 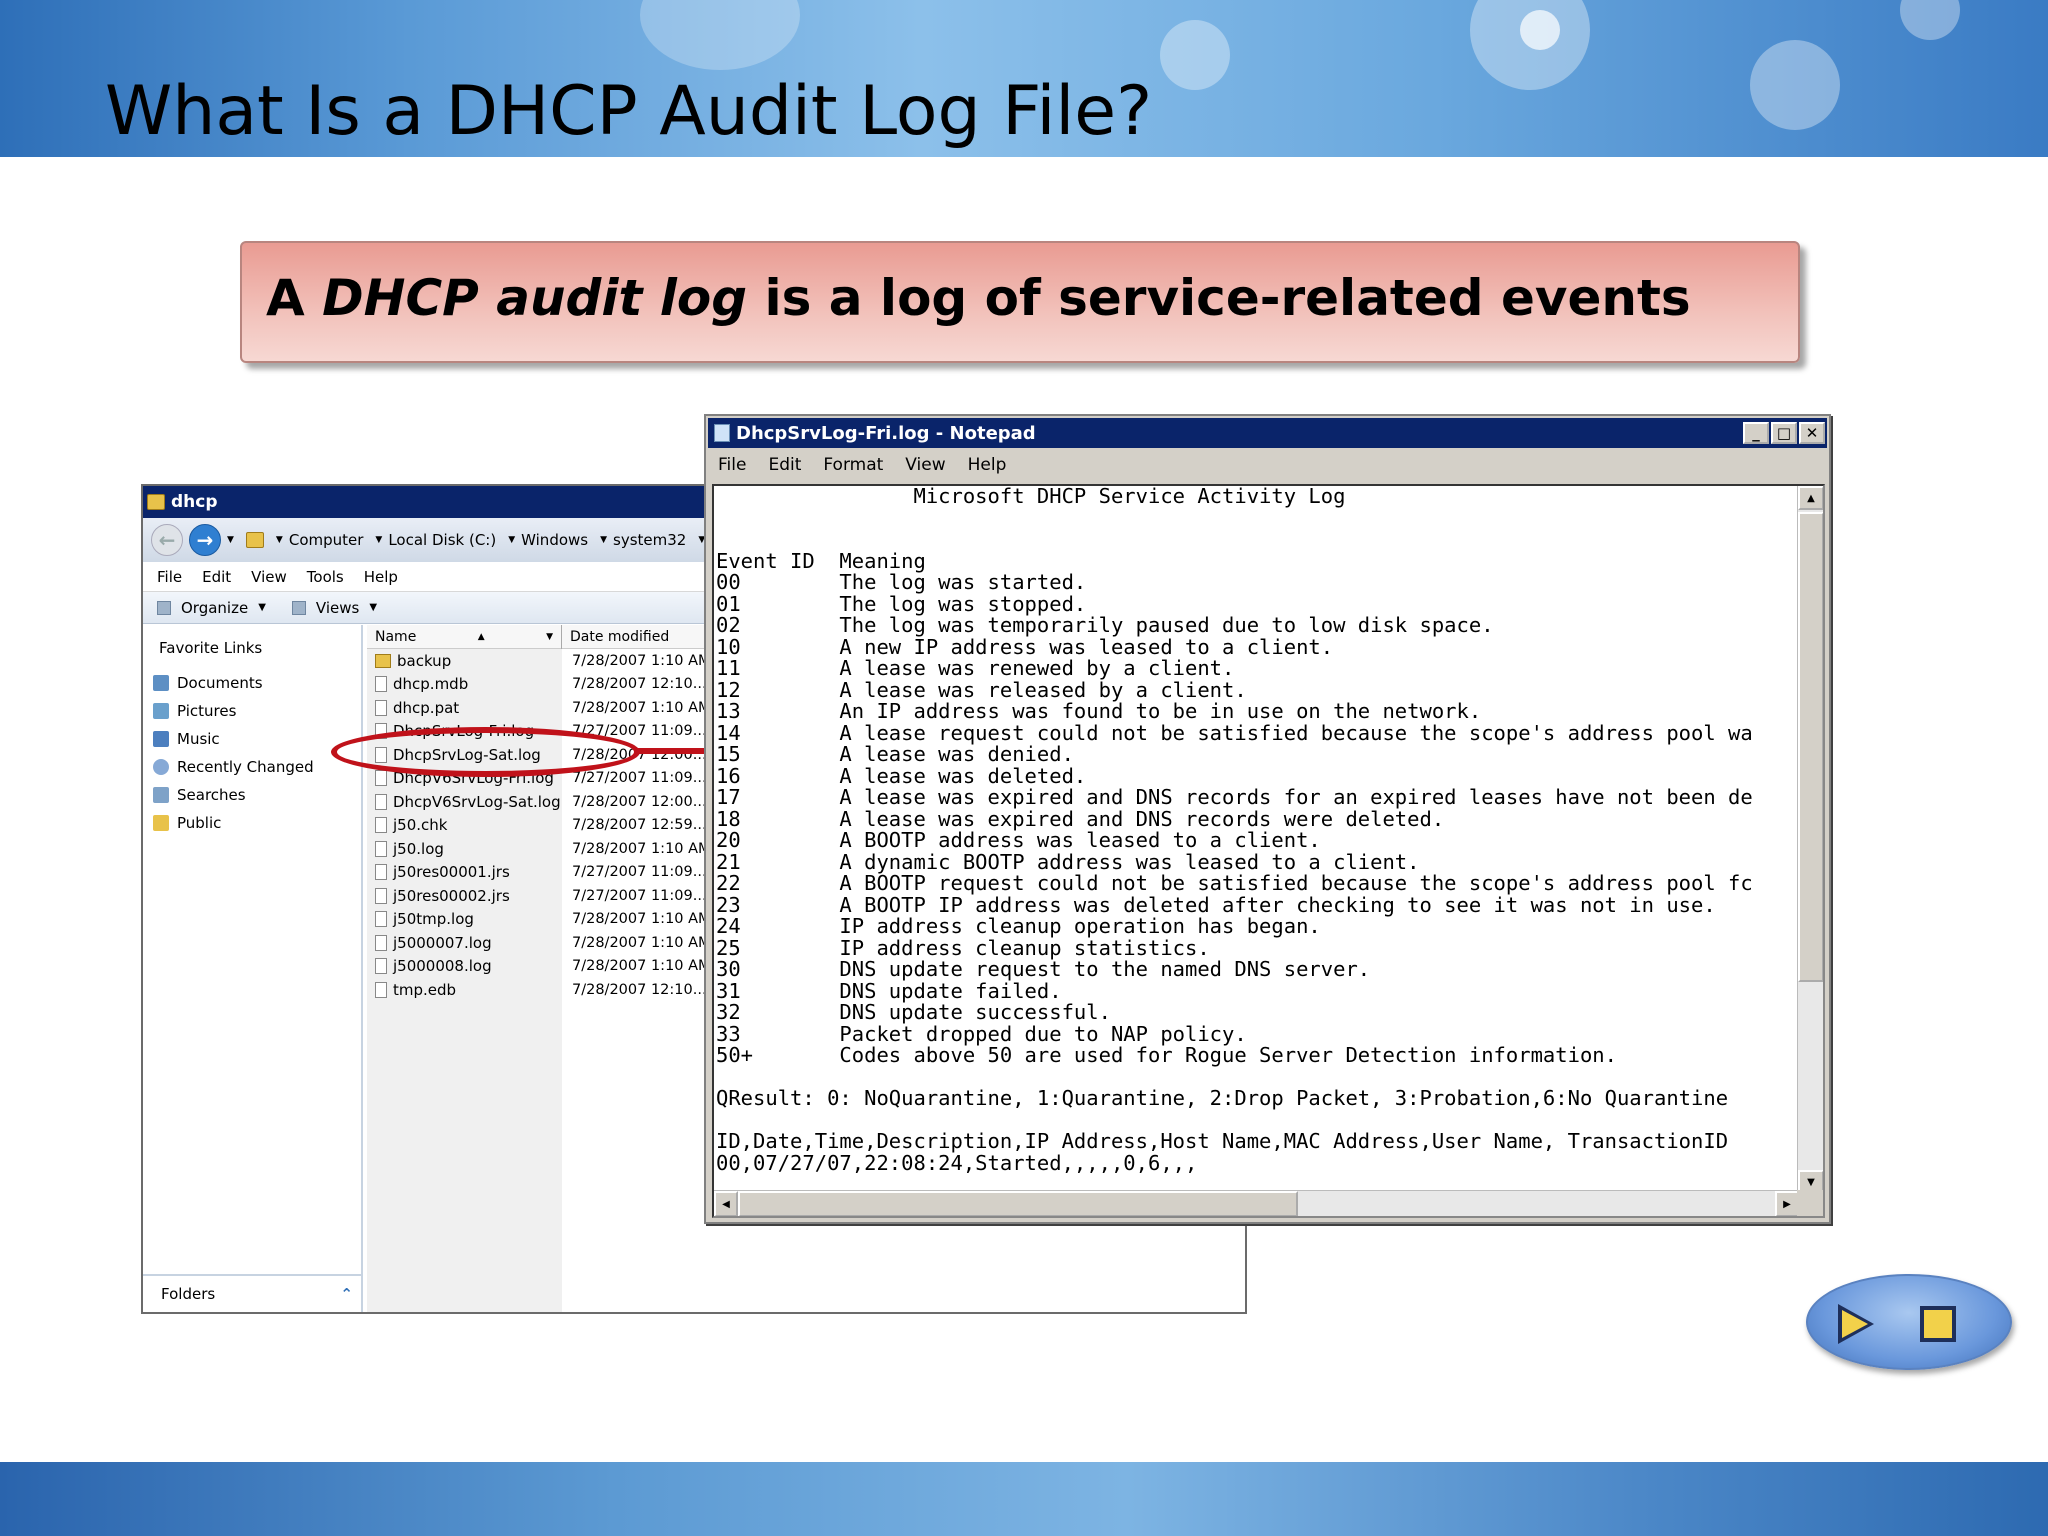 What do you see at coordinates (1267, 433) in the screenshot?
I see `notepad-titlebar: DhcpSrvLog-Fri.log - Notepad _ □ ✕` at bounding box center [1267, 433].